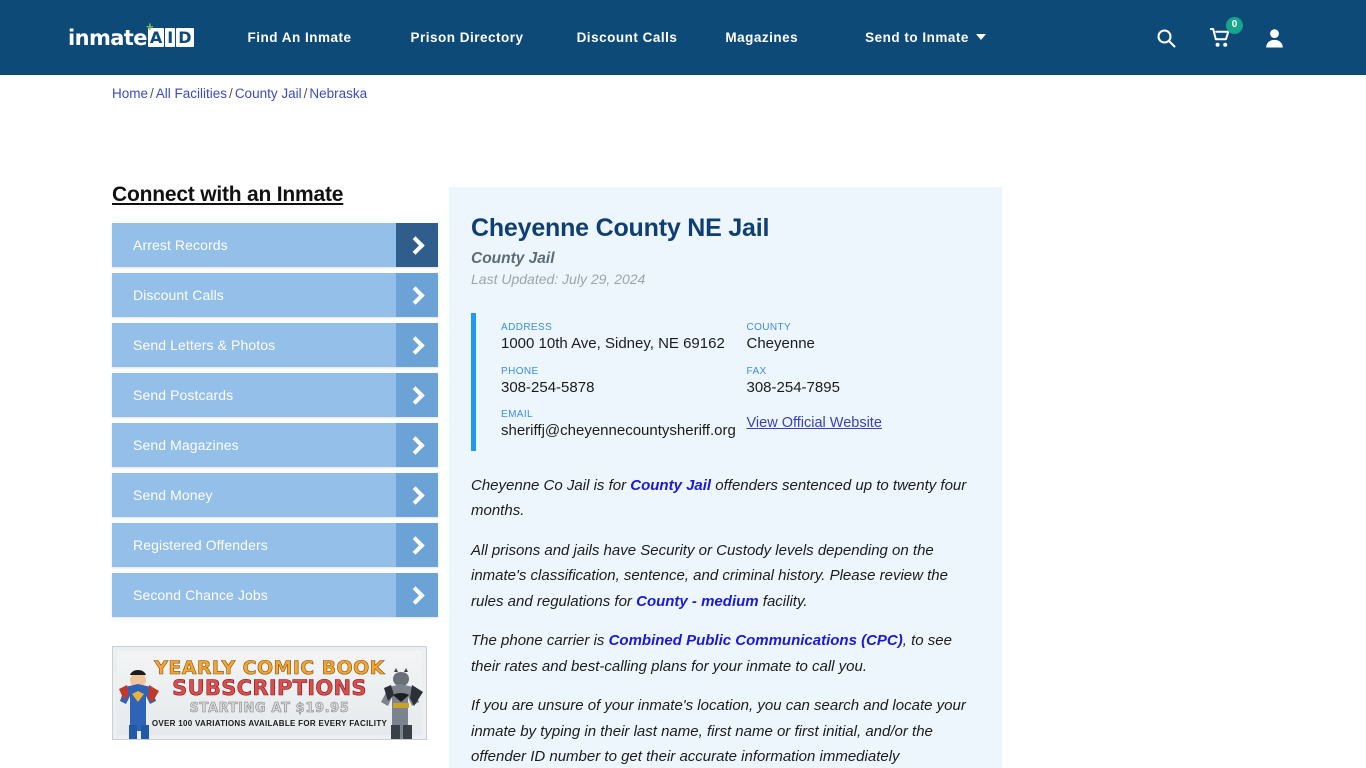 This screenshot has height=768, width=1366. I want to click on sidebar-item-send-letters-photos: Send Letters & Photos, so click(275, 345).